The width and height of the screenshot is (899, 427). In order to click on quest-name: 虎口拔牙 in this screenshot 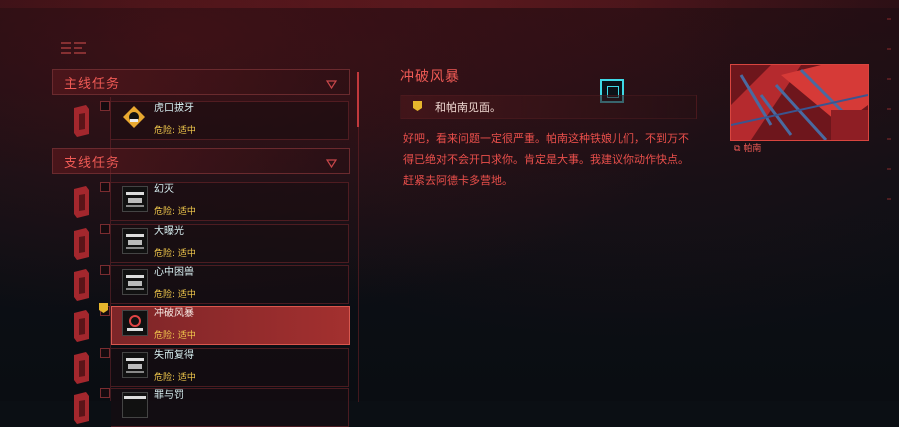, I will do `click(174, 108)`.